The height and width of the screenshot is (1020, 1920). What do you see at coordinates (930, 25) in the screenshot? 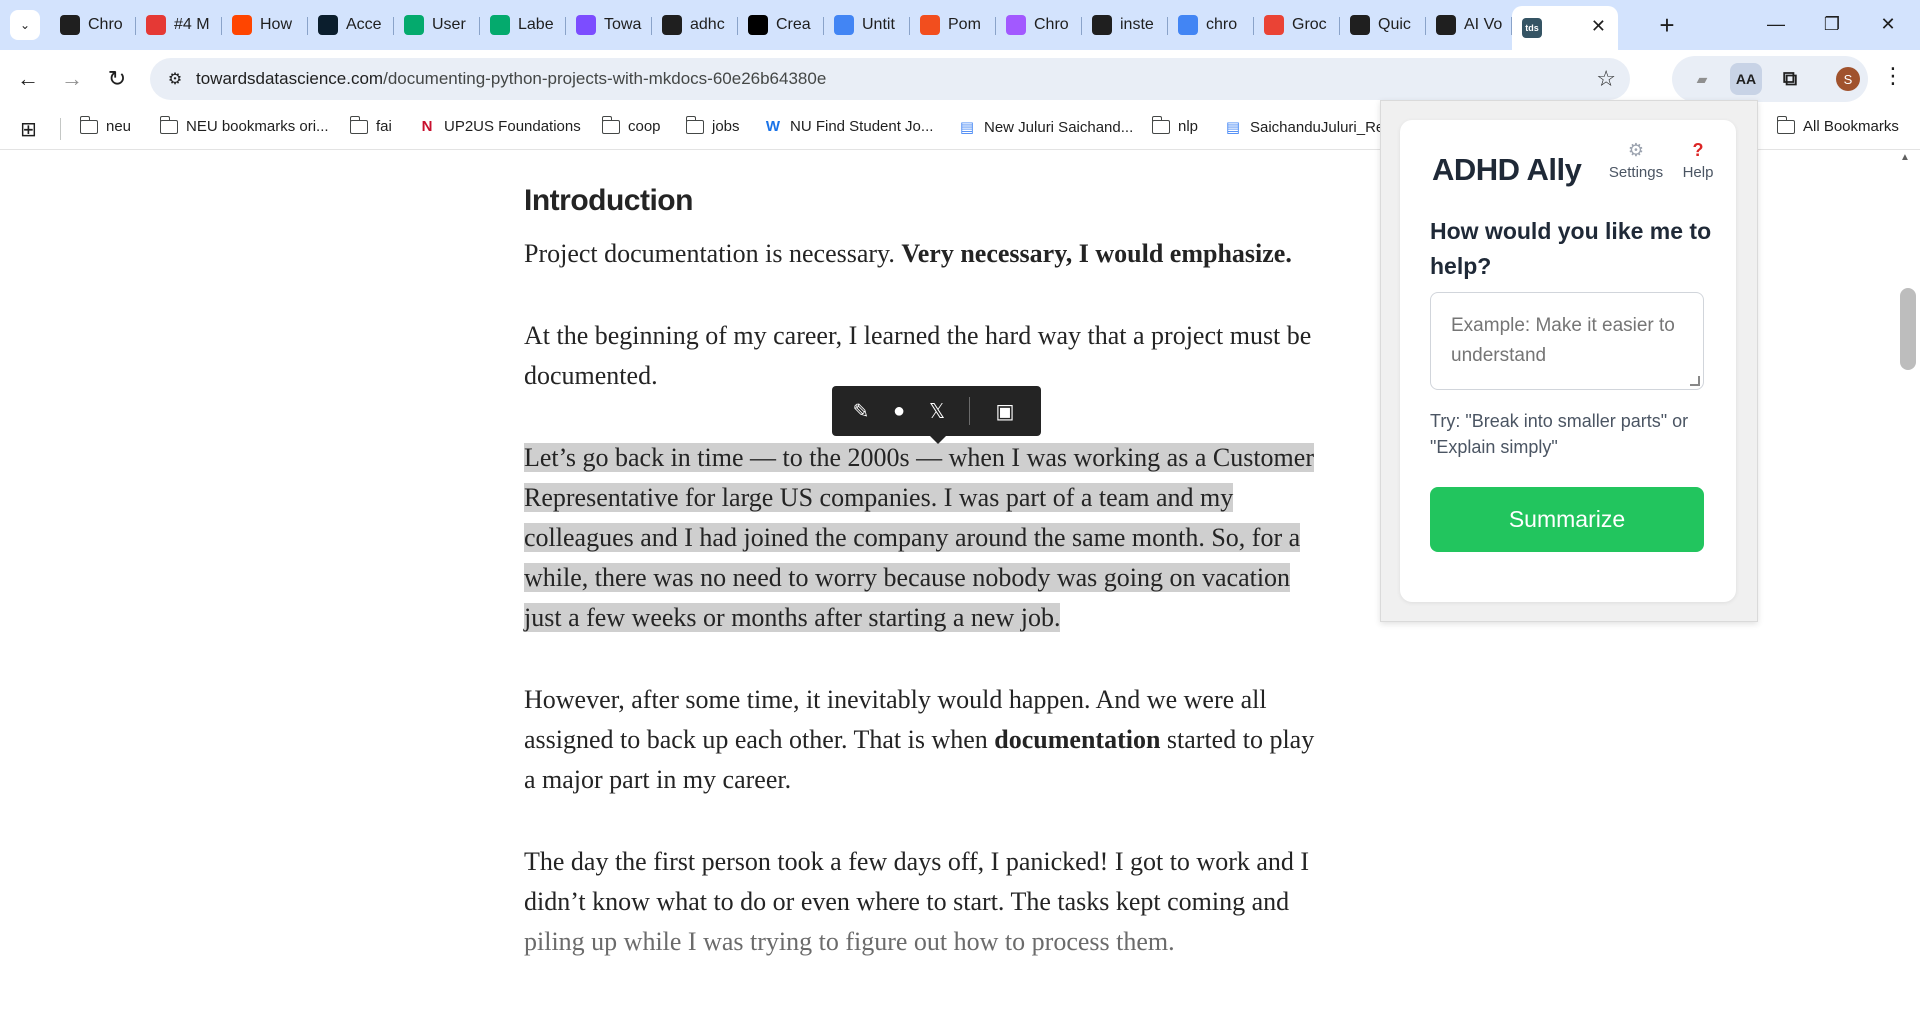
I see `figma-icon` at bounding box center [930, 25].